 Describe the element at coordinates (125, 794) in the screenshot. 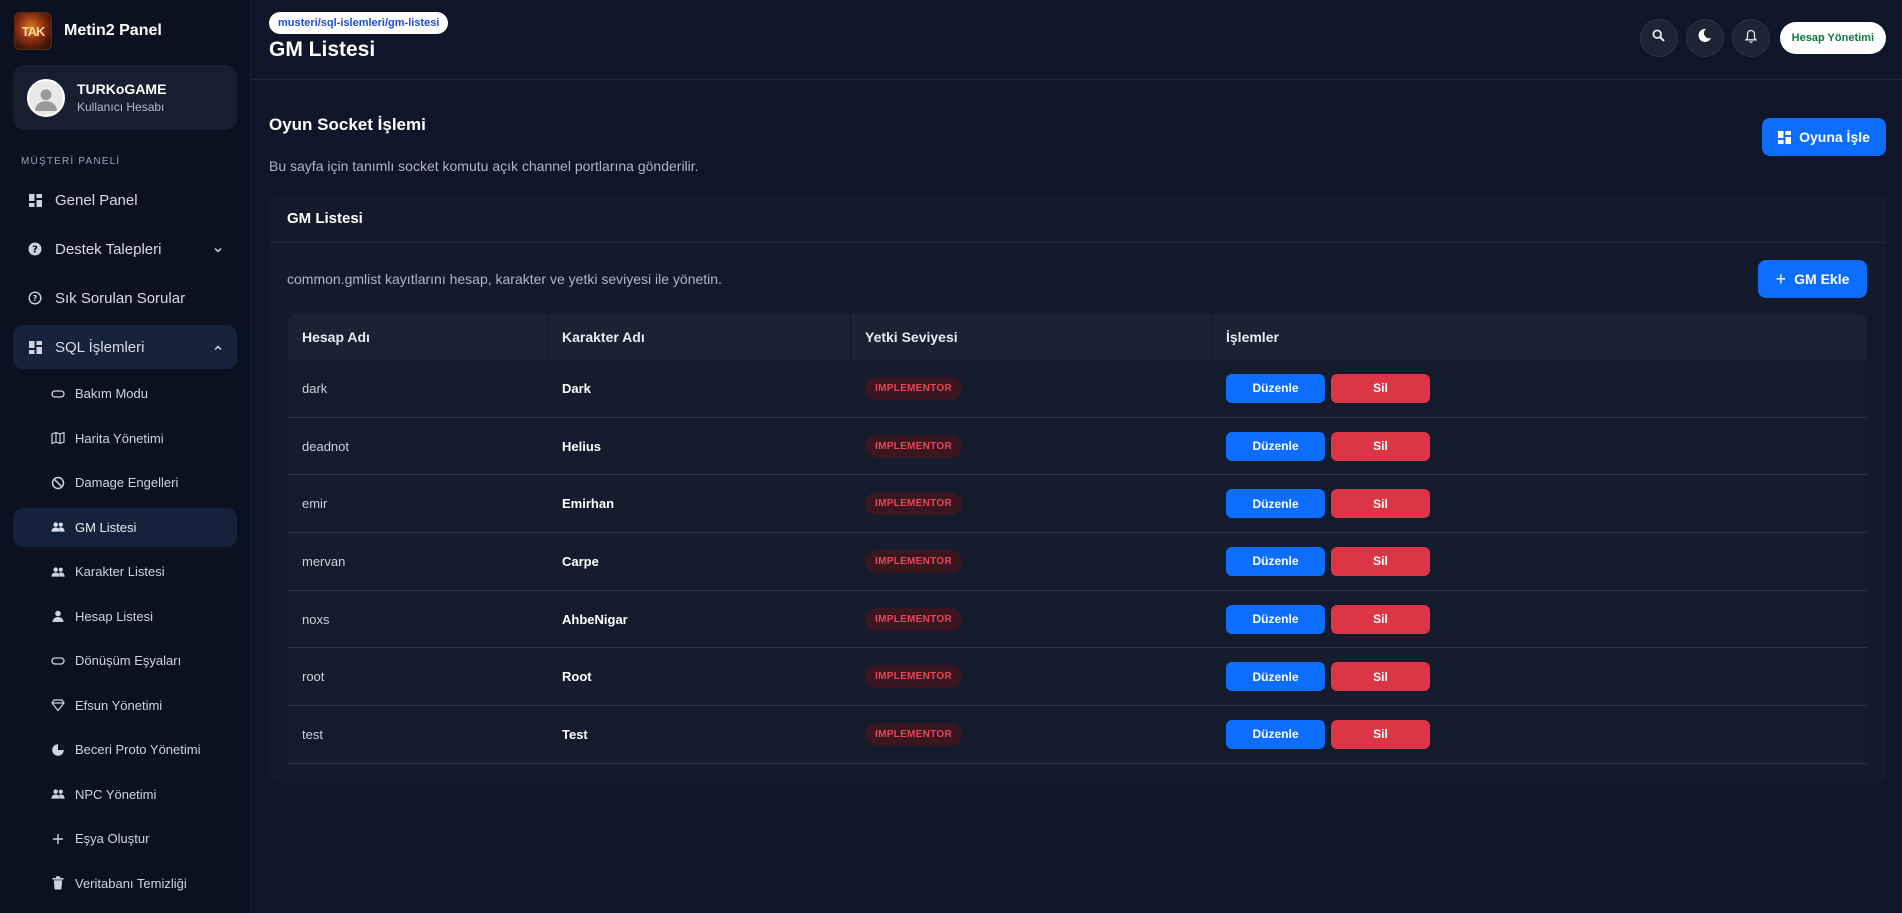

I see `sidebar-subitem-npc-yonetimi: NPC Yönetimi` at that location.